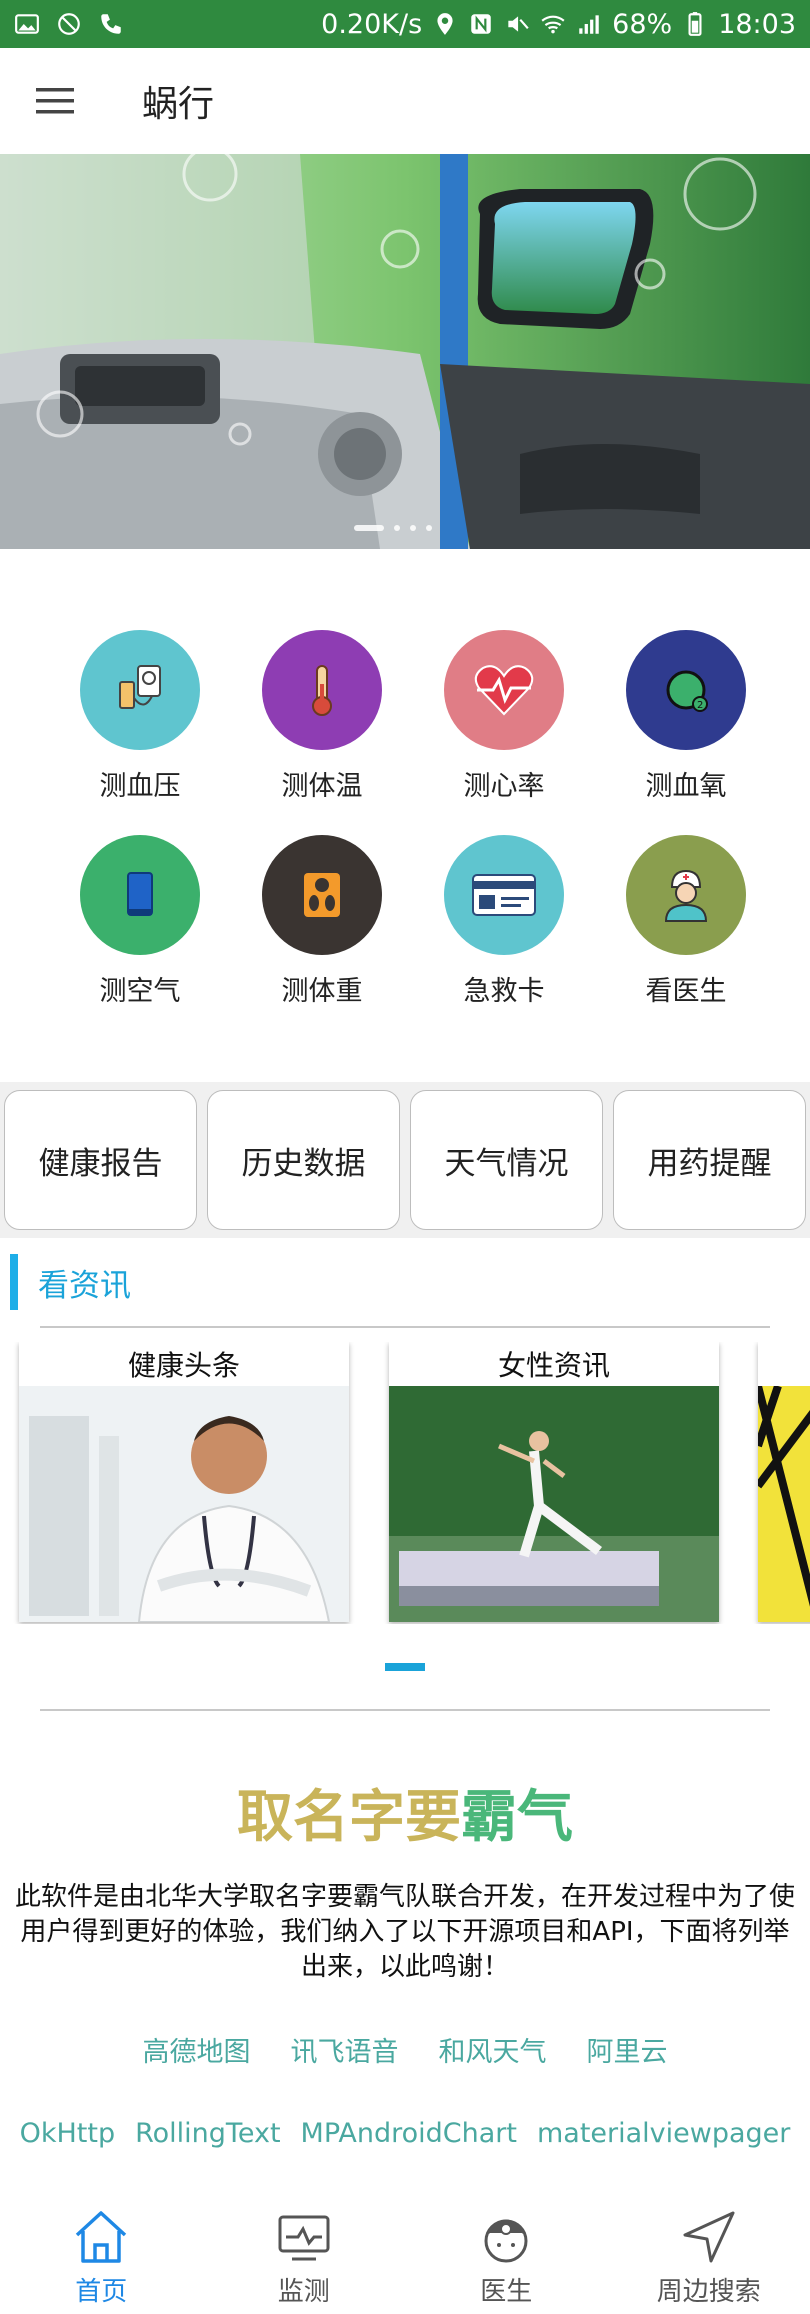  I want to click on measurement-row: 测血压 测体温 测心率 2 测血氧, so click(405, 716).